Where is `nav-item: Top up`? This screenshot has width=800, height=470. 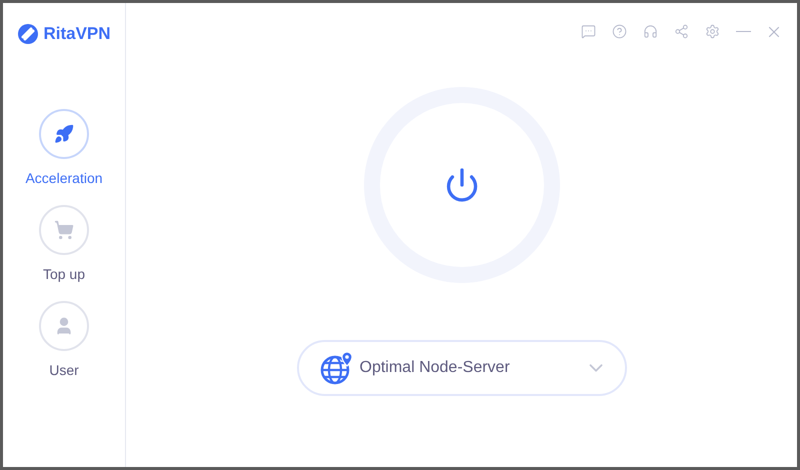 nav-item: Top up is located at coordinates (63, 244).